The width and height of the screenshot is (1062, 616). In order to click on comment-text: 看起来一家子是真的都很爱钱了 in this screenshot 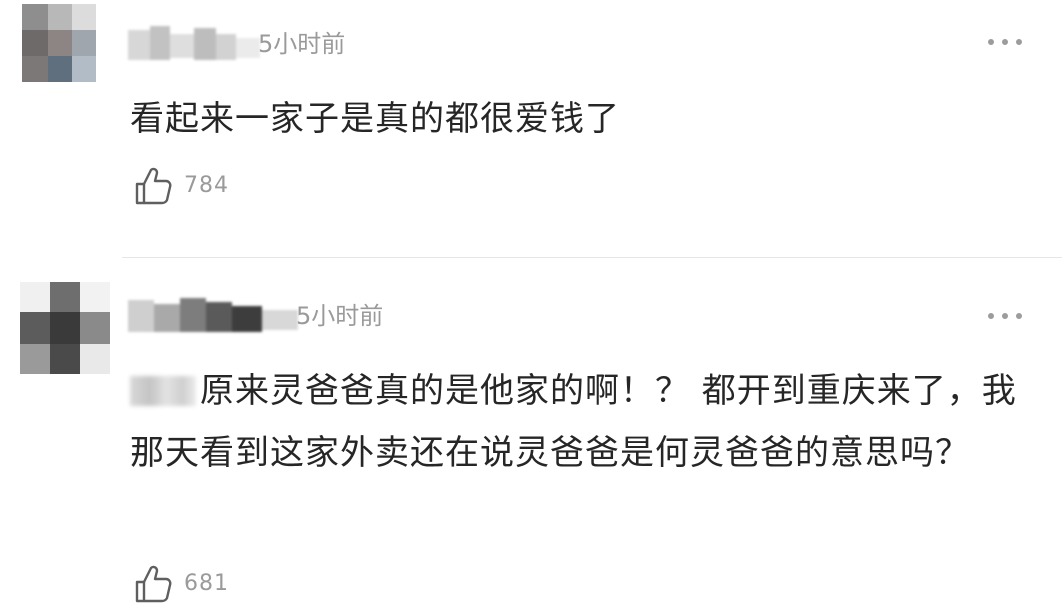, I will do `click(375, 119)`.